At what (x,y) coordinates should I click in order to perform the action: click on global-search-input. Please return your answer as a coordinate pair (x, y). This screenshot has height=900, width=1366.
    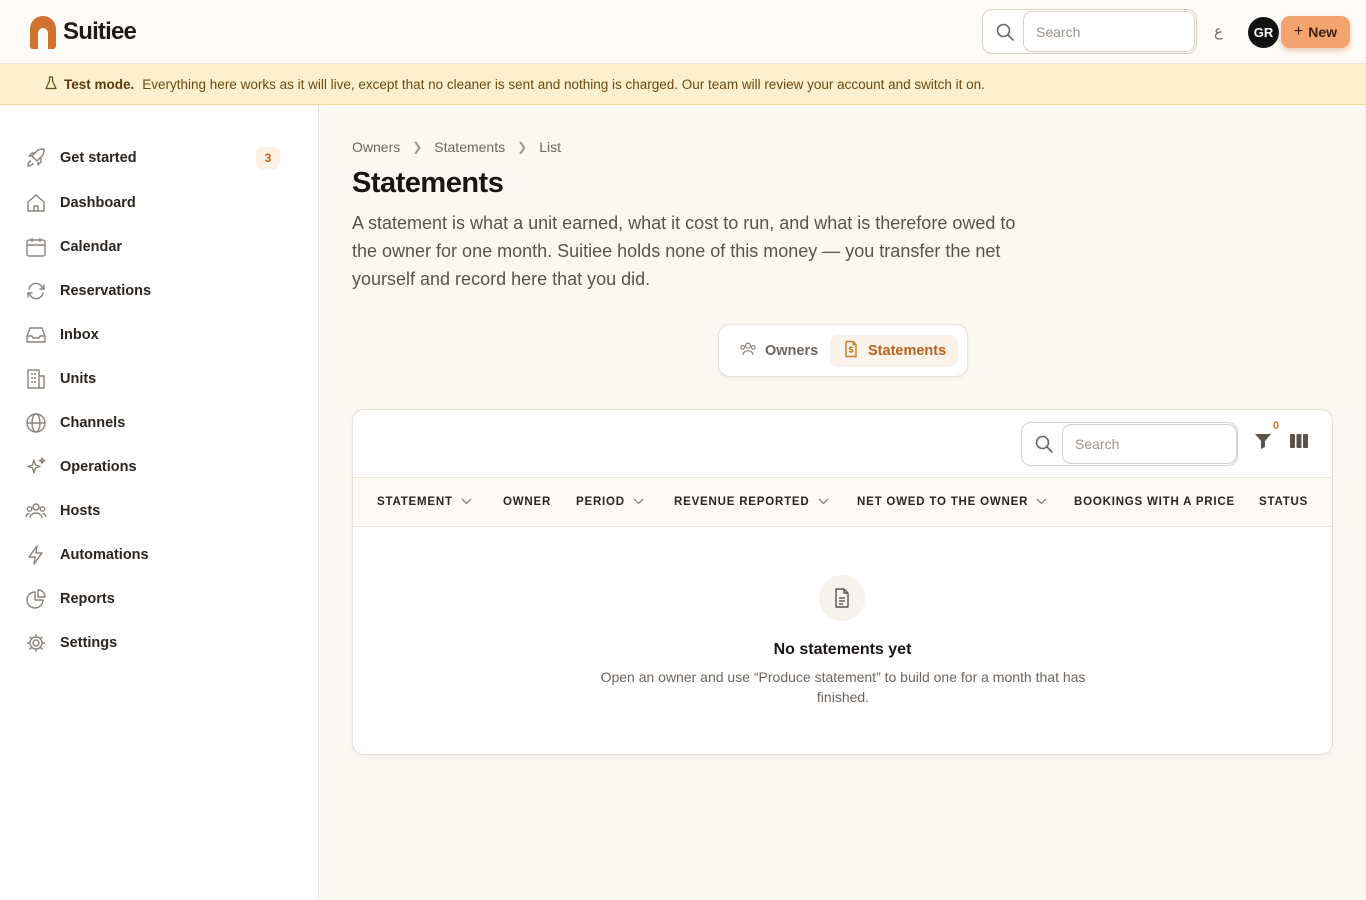
    Looking at the image, I should click on (1109, 31).